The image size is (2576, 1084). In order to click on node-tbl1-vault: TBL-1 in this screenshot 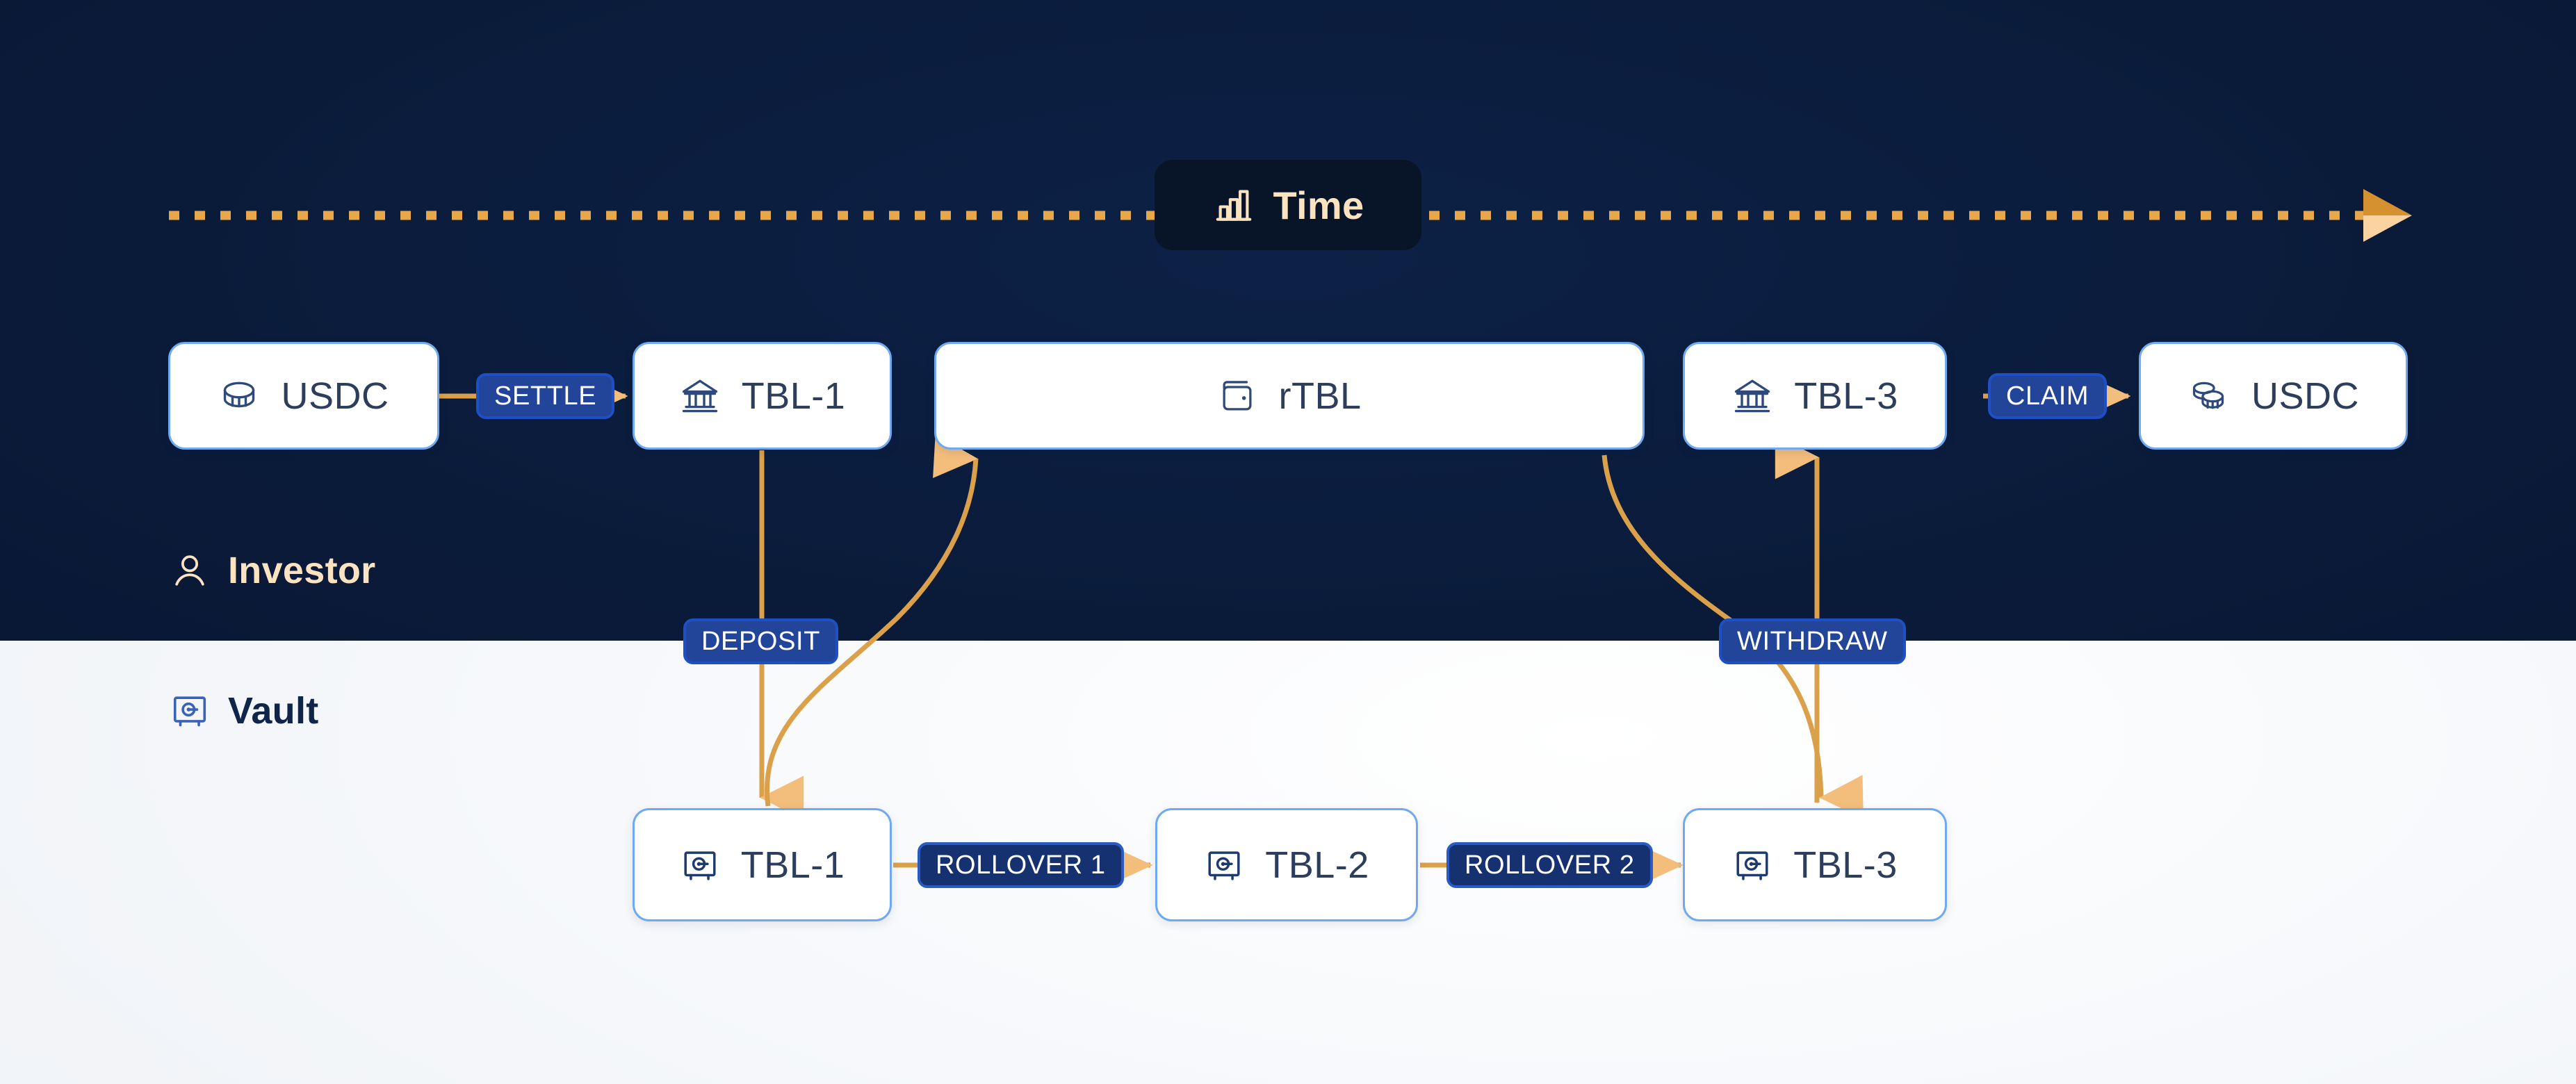, I will do `click(762, 864)`.